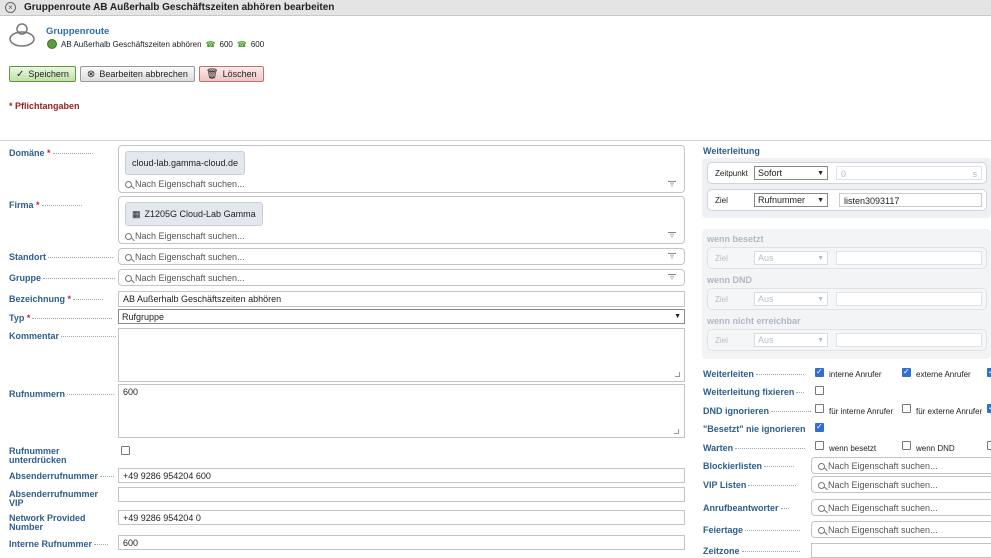 The height and width of the screenshot is (558, 991). Describe the element at coordinates (10, 7) in the screenshot. I see `close-icon: ×` at that location.